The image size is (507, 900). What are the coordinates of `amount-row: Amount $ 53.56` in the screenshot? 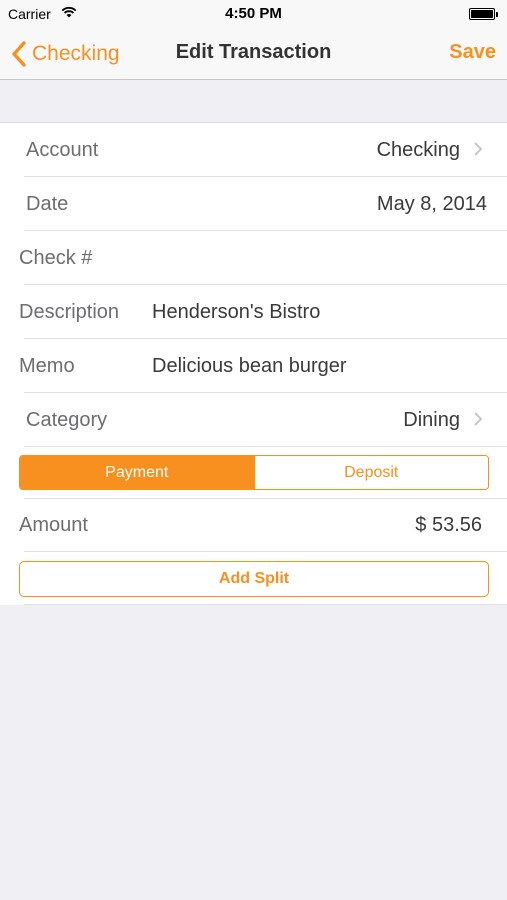 It's located at (253, 525).